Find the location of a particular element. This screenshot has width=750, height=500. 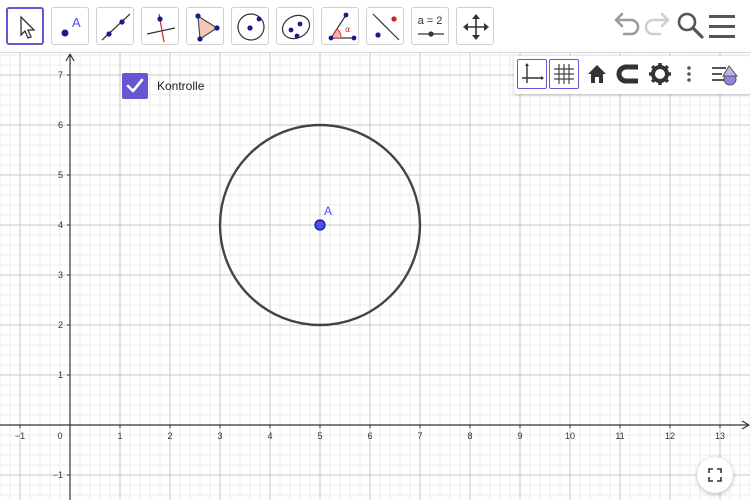

x-tick-label: 11 is located at coordinates (619, 436).